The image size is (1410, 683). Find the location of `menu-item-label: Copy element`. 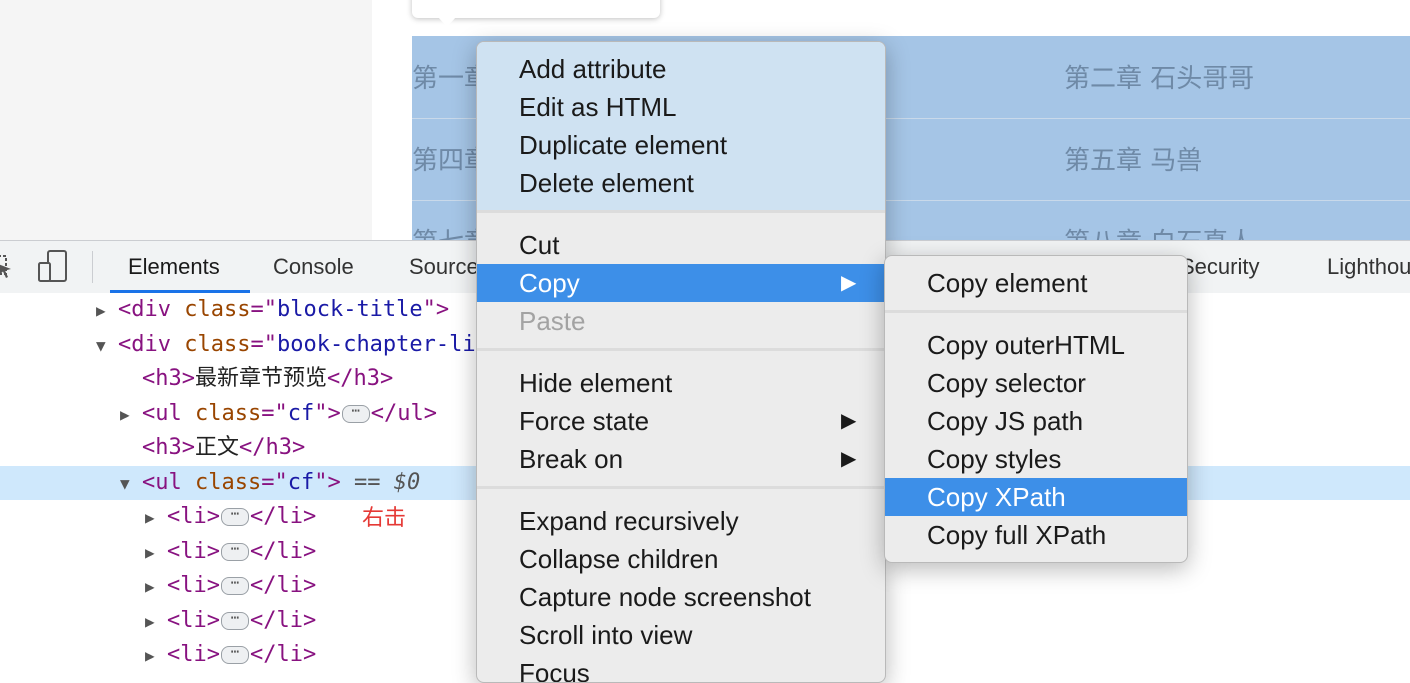

menu-item-label: Copy element is located at coordinates (1007, 283).